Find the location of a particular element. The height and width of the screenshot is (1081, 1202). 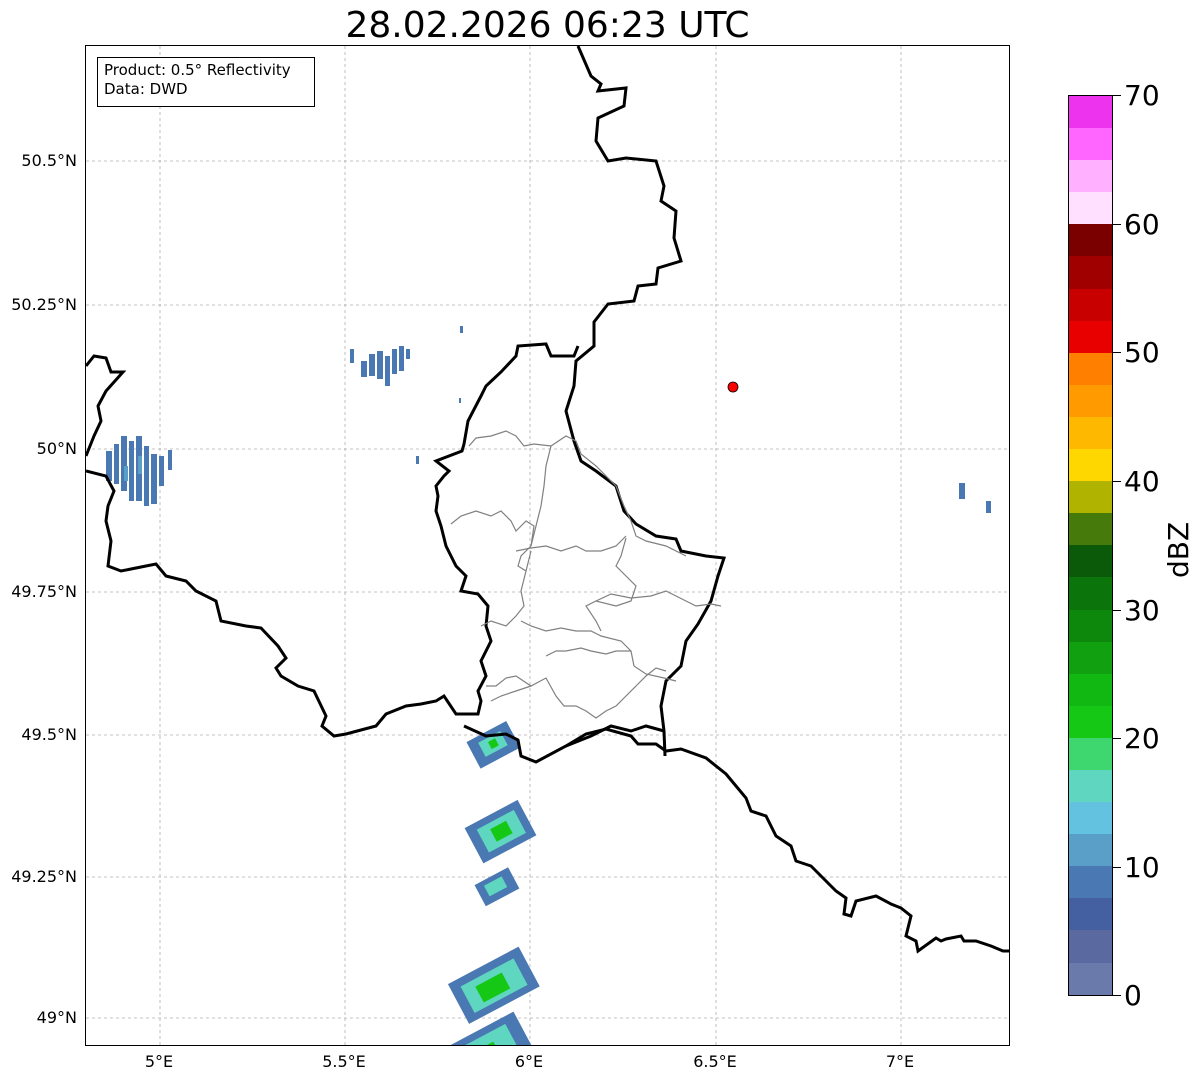

lon-tick-label: 7°E is located at coordinates (900, 1061).